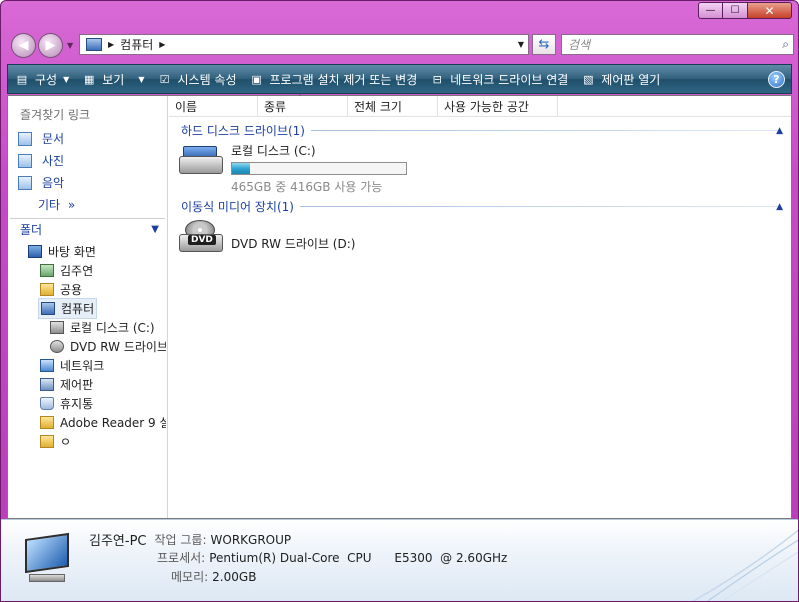  Describe the element at coordinates (521, 44) in the screenshot. I see `address-dropdown-icon: ▼` at that location.